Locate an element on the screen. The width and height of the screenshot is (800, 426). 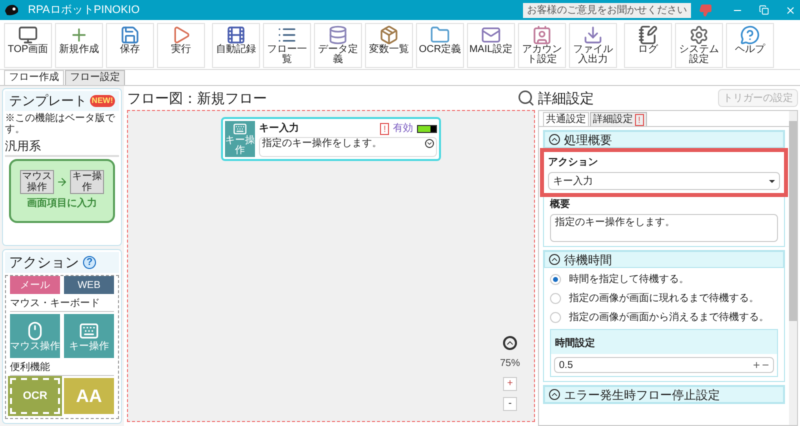
thumbs-down-icon is located at coordinates (705, 10).